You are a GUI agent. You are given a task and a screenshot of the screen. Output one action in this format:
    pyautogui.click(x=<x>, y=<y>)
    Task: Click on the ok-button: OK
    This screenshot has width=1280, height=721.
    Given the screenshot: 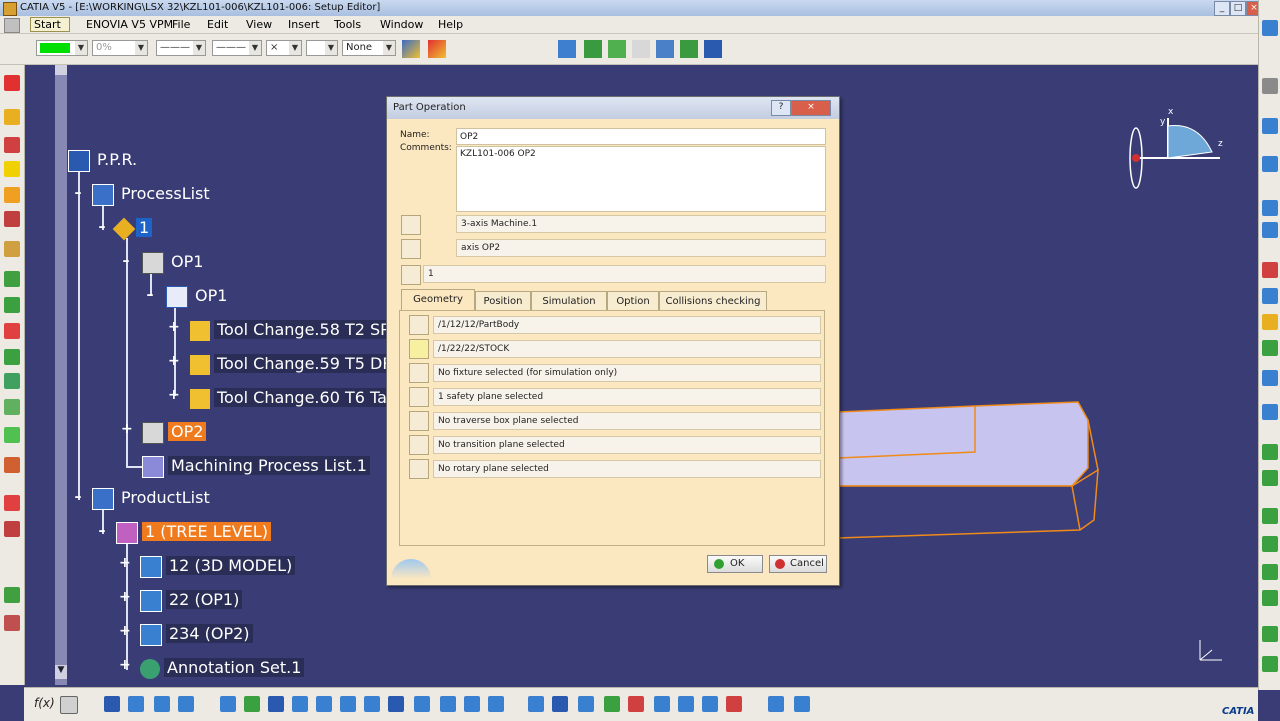 What is the action you would take?
    pyautogui.click(x=735, y=564)
    